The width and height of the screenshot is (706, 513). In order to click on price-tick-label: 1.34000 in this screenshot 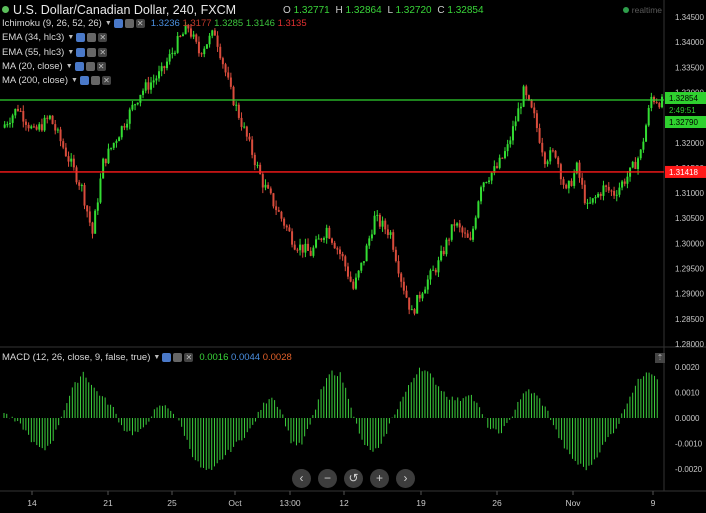, I will do `click(689, 42)`.